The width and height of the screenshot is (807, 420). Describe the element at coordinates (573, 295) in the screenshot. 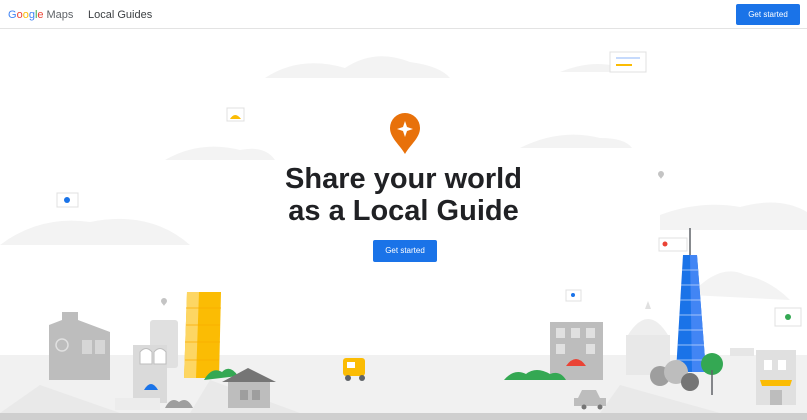

I see `small-map-card-icon` at that location.